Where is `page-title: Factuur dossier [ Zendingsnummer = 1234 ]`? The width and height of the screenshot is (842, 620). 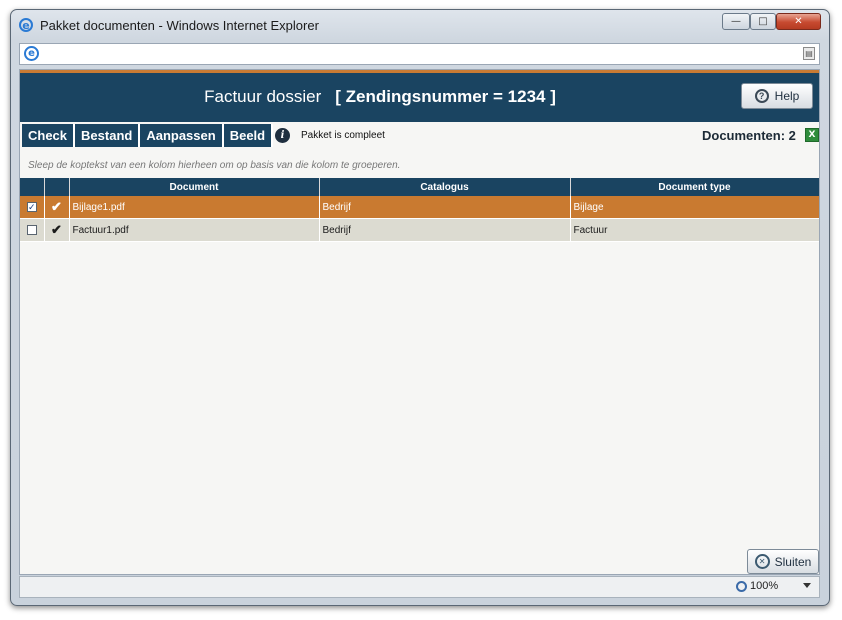 page-title: Factuur dossier [ Zendingsnummer = 1234 ] is located at coordinates (380, 97).